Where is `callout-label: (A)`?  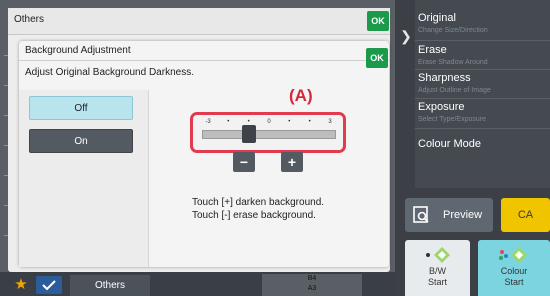 callout-label: (A) is located at coordinates (301, 95).